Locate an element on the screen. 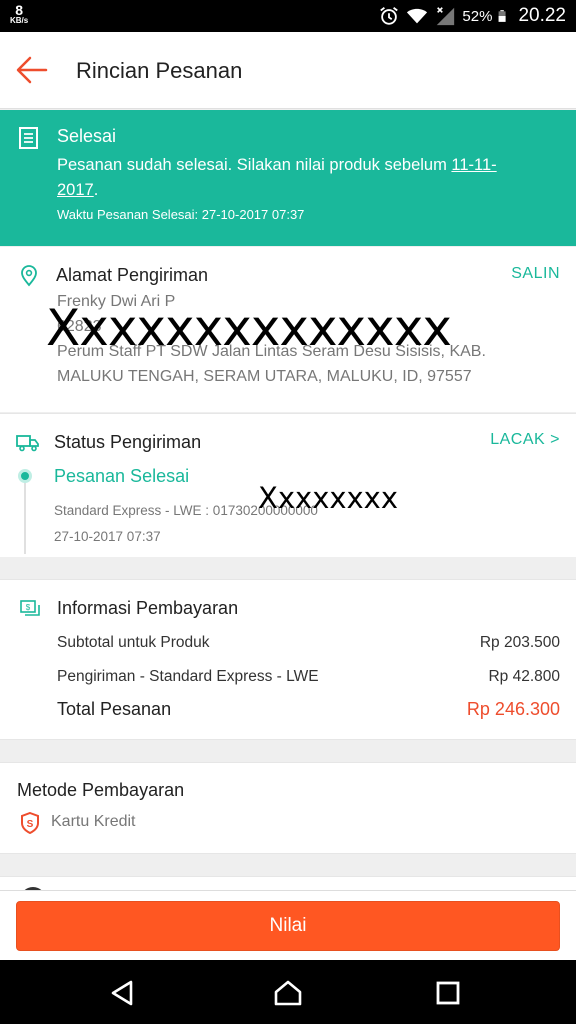  back-nav-icon is located at coordinates (124, 993).